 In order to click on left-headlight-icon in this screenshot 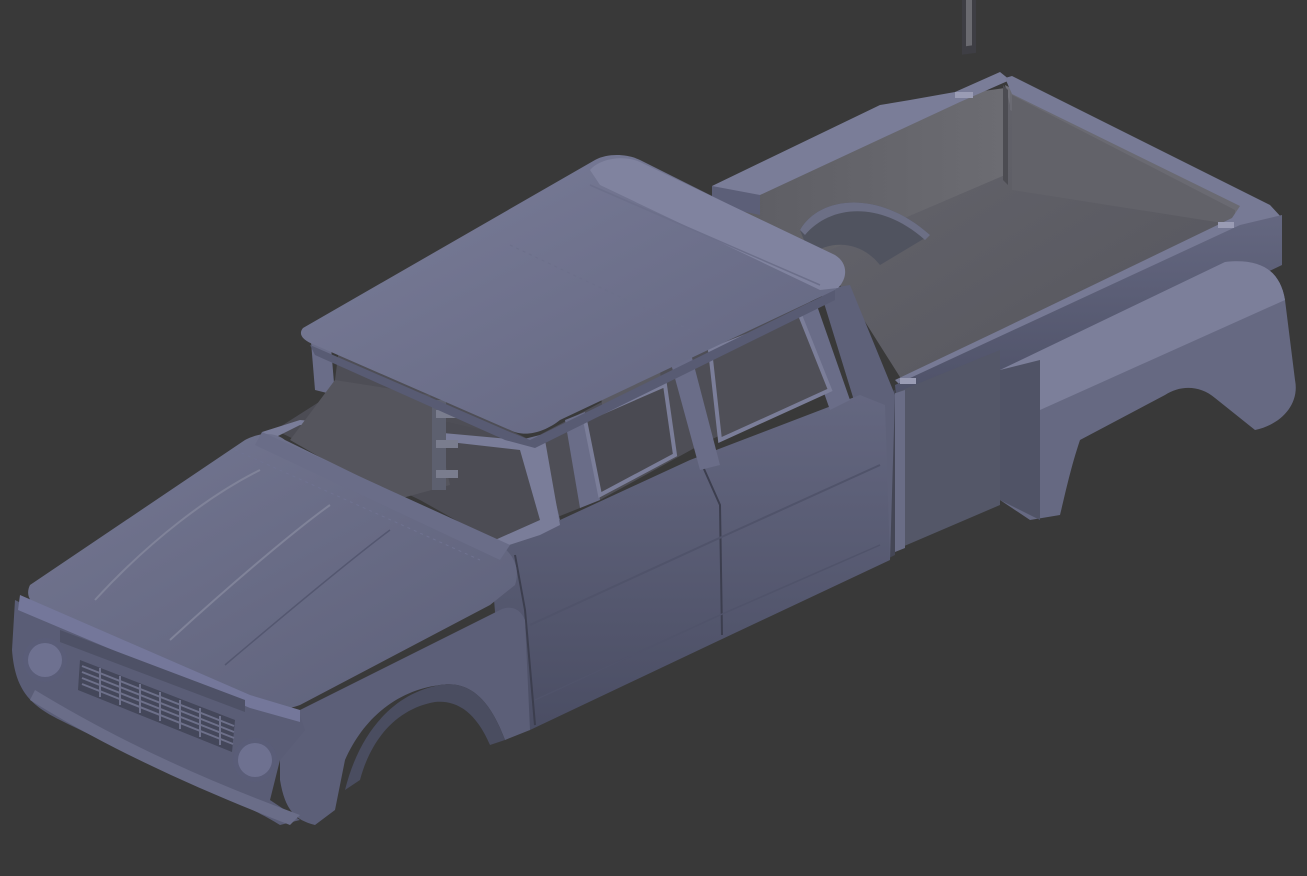, I will do `click(45, 660)`.